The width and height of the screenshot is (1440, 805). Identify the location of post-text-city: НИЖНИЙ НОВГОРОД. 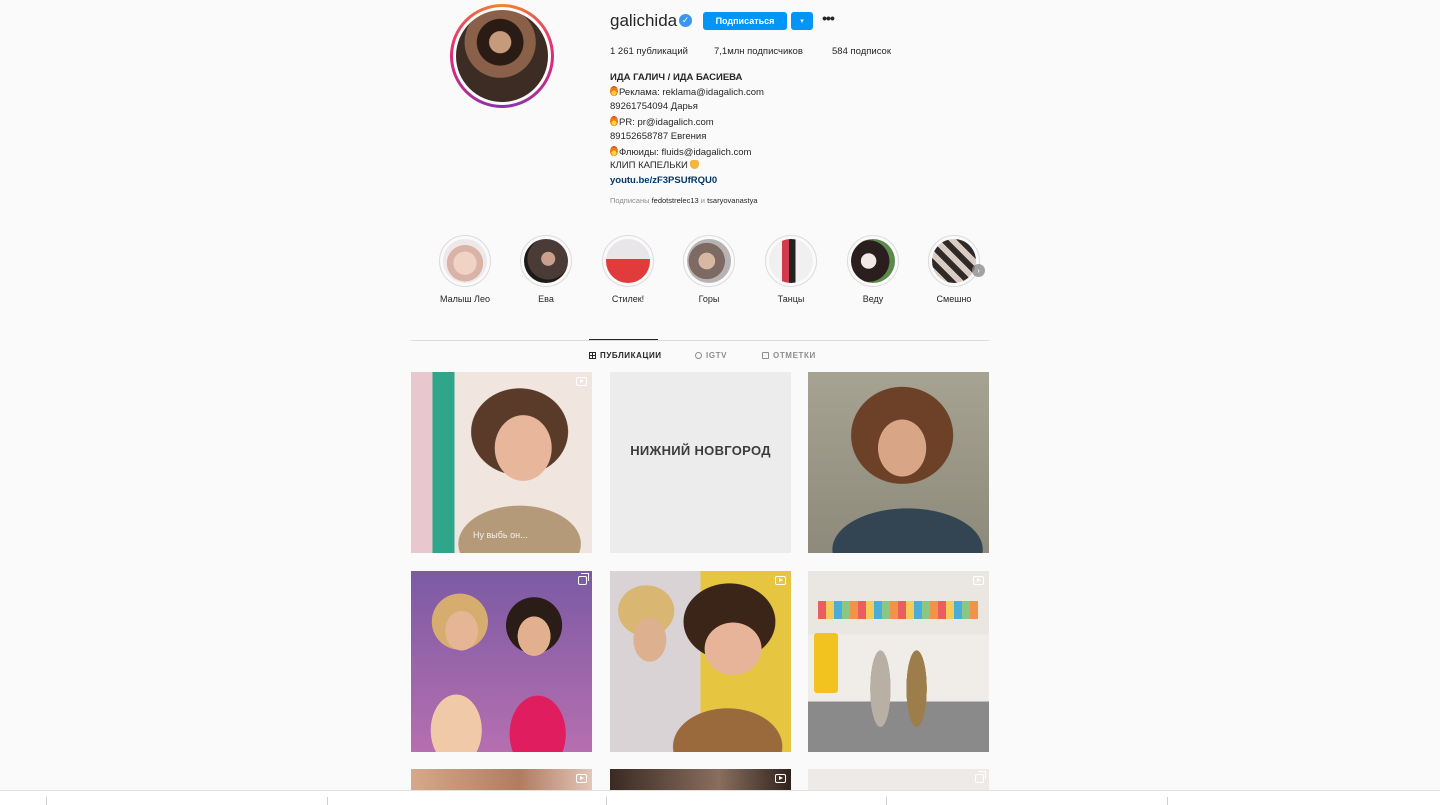
(700, 450).